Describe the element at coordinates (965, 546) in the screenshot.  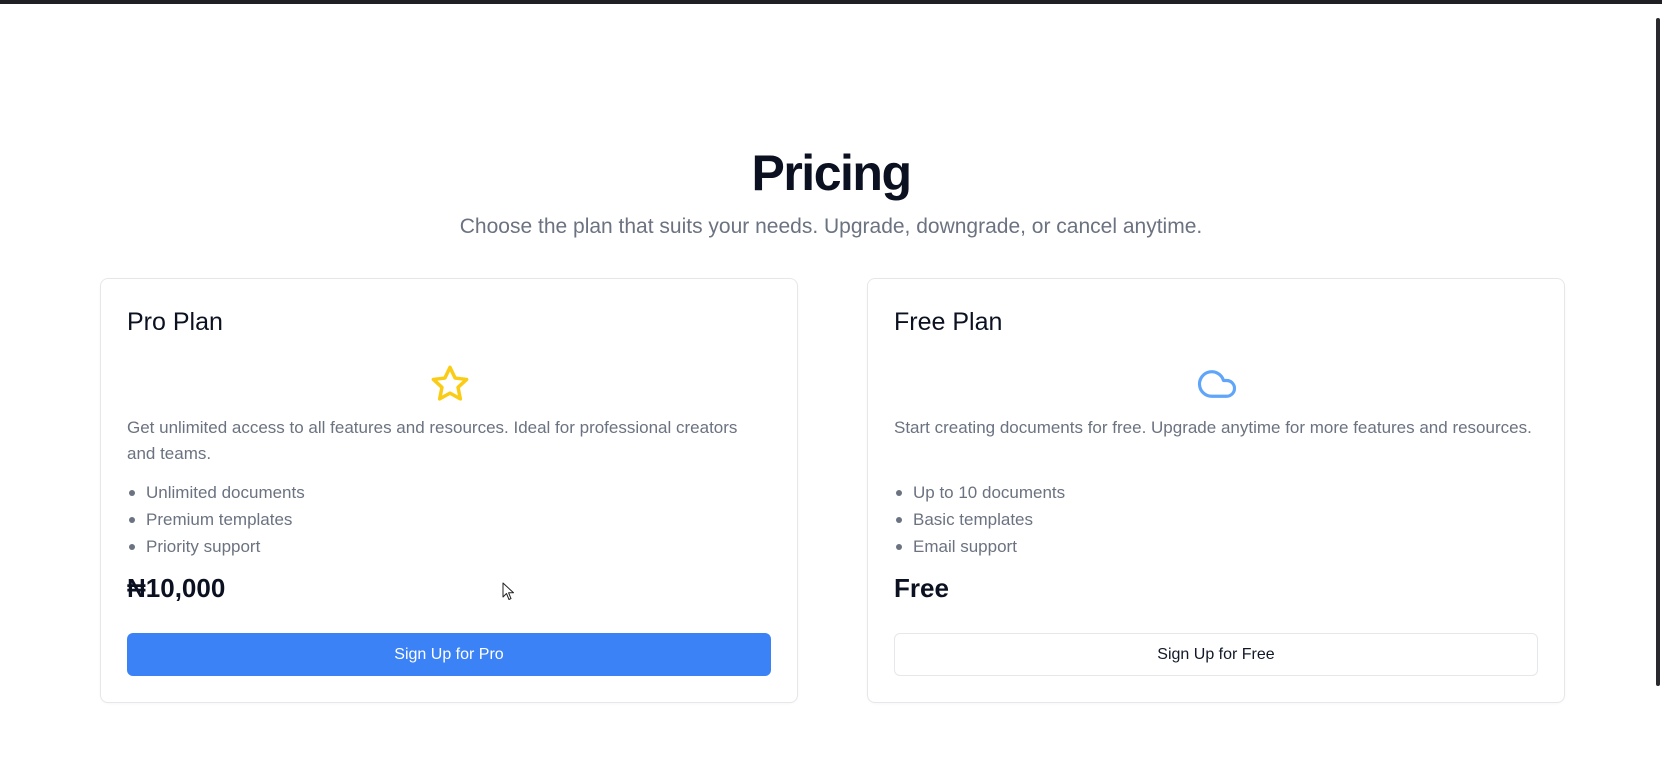
I see `feature-label: Email support` at that location.